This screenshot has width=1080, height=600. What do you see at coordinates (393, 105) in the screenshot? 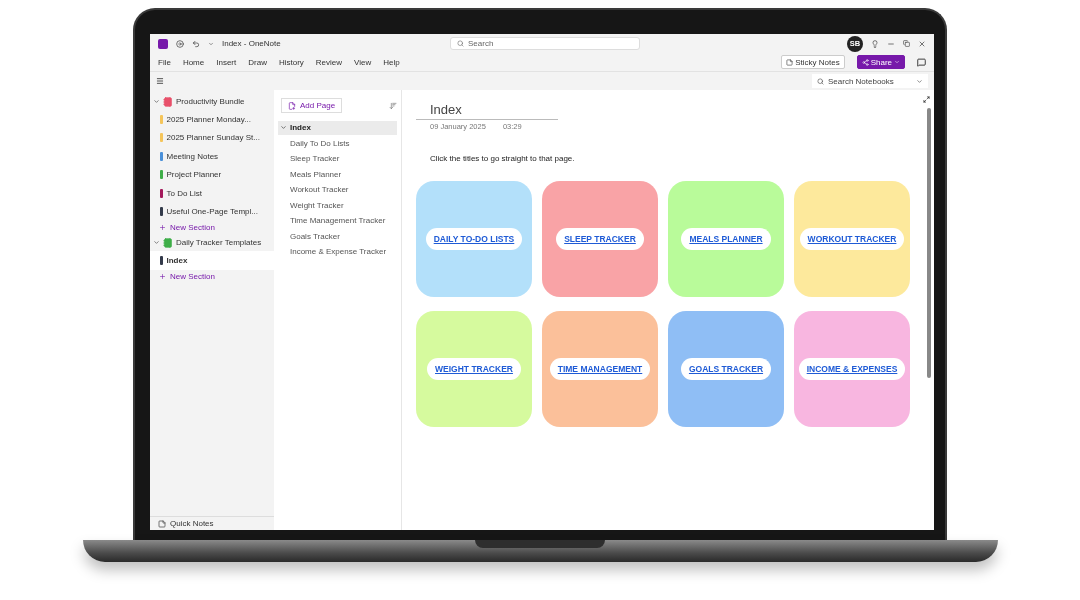
I see `sort-icon` at bounding box center [393, 105].